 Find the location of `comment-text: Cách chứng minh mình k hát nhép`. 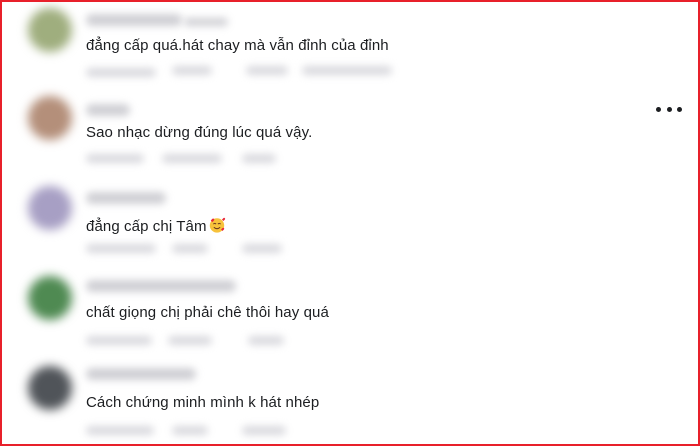

comment-text: Cách chứng minh mình k hát nhép is located at coordinates (203, 402).